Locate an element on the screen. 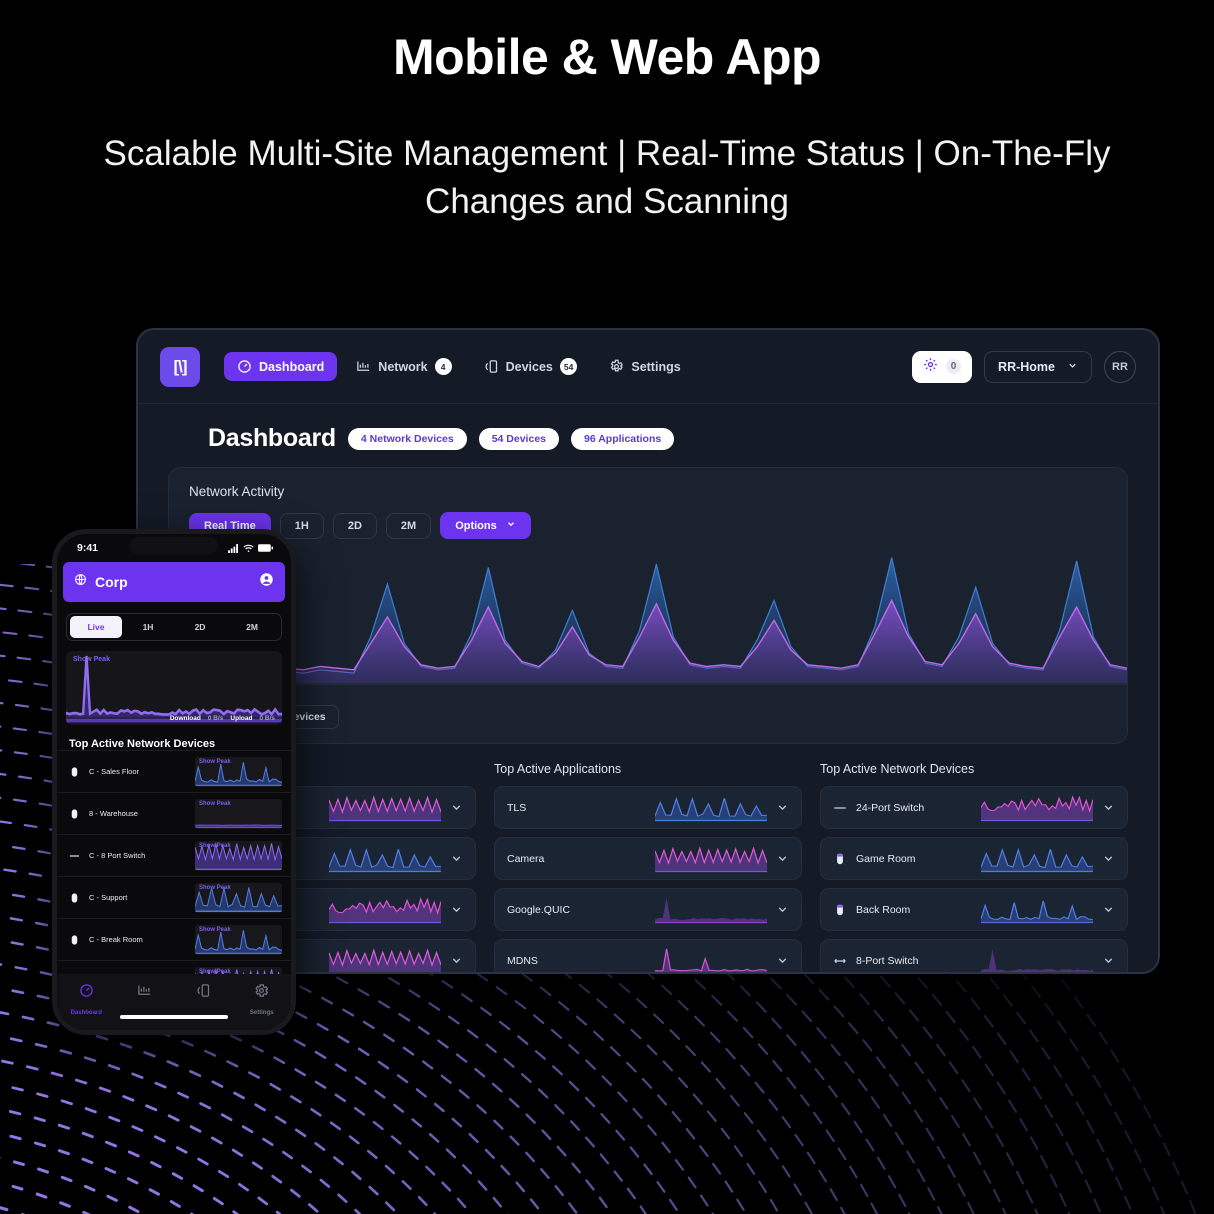 The height and width of the screenshot is (1214, 1214). nav-item-dashboard: Dashboard is located at coordinates (281, 366).